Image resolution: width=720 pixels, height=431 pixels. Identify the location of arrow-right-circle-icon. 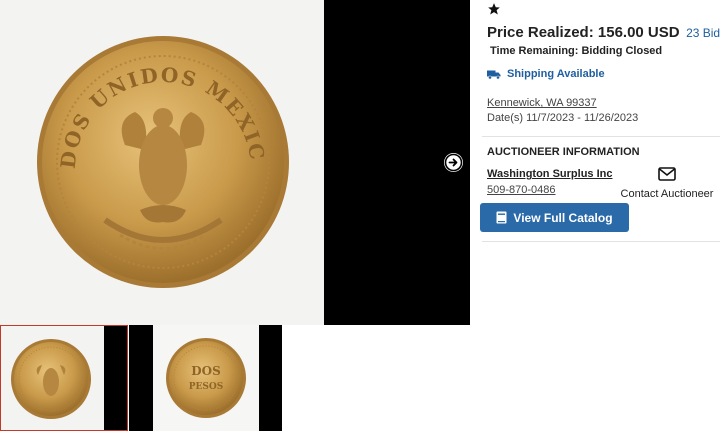
(453, 162).